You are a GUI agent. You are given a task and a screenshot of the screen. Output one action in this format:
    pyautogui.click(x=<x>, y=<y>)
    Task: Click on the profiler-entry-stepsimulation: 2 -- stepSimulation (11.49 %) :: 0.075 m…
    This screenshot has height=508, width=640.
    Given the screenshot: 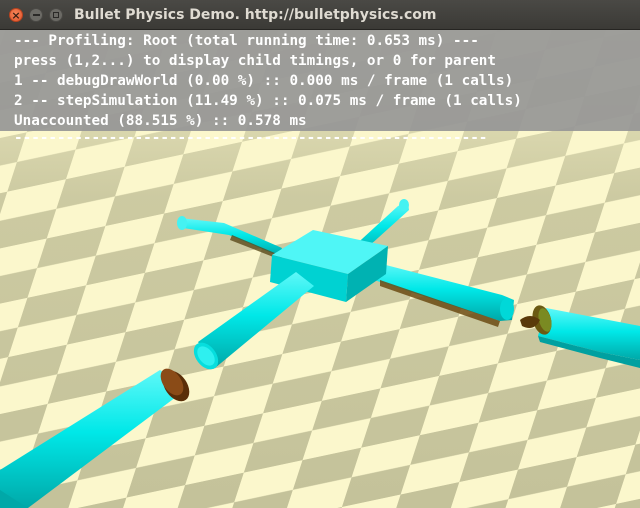 What is the action you would take?
    pyautogui.click(x=268, y=101)
    